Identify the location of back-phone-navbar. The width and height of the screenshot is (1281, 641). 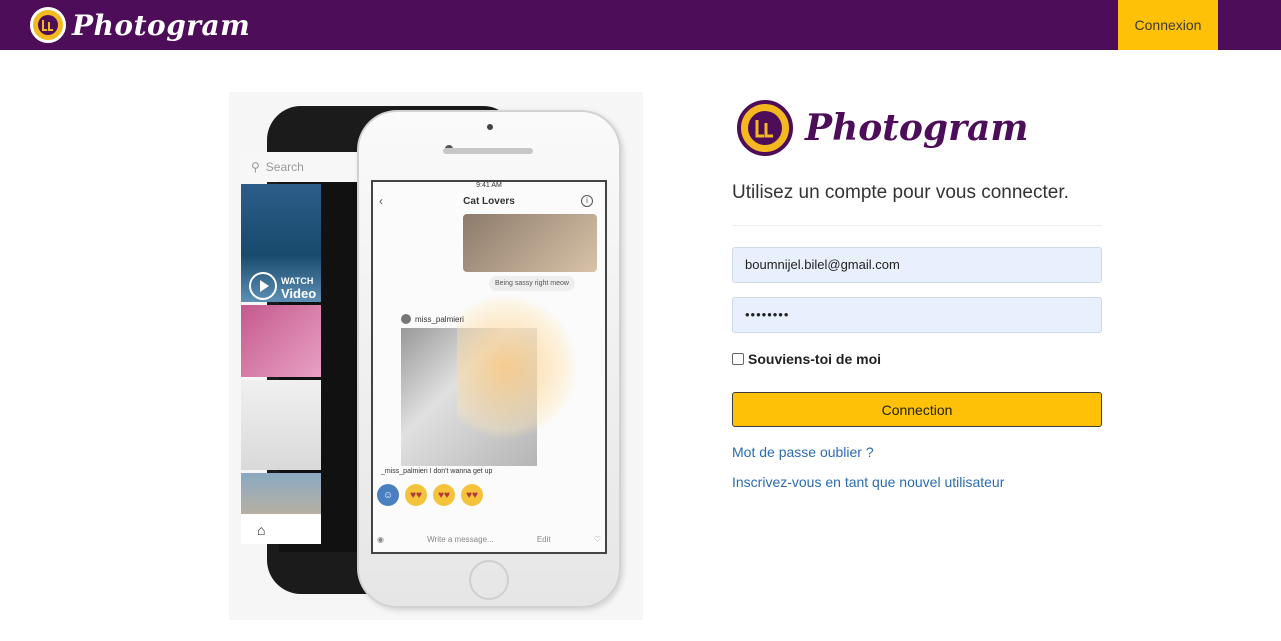
(281, 529).